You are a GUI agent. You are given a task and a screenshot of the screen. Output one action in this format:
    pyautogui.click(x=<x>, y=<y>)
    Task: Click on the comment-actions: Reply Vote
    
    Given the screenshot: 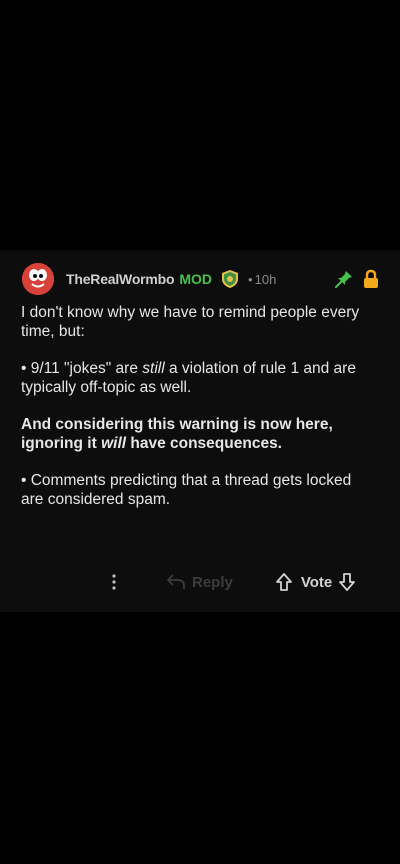 What is the action you would take?
    pyautogui.click(x=250, y=582)
    